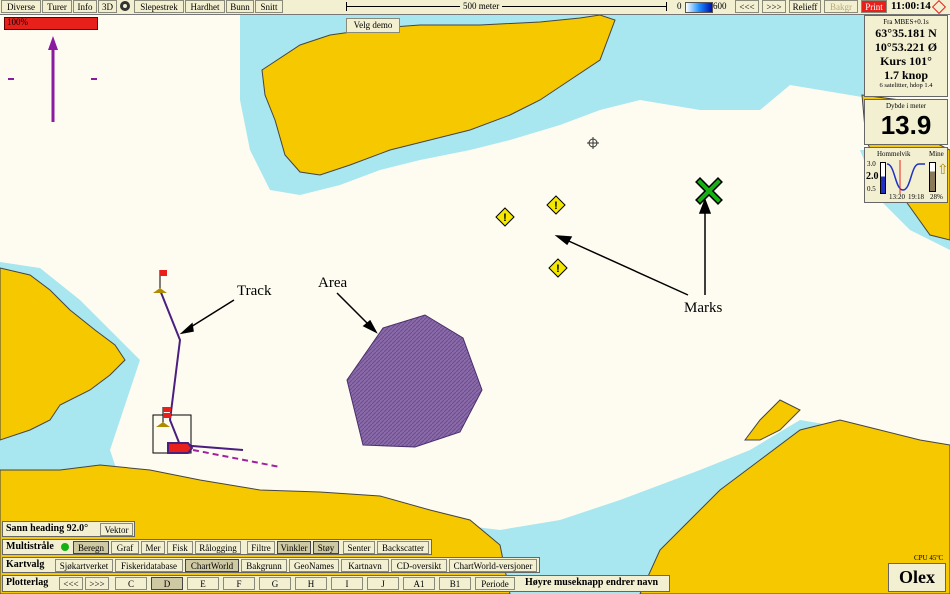 The width and height of the screenshot is (950, 594). What do you see at coordinates (85, 6) in the screenshot?
I see `menu-info: Info` at bounding box center [85, 6].